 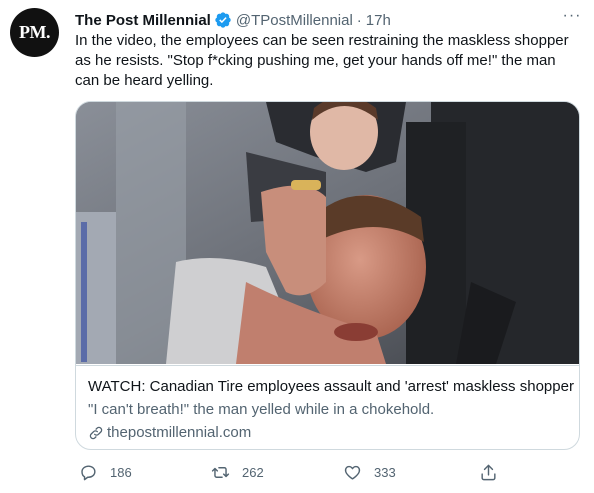 I want to click on link-icon, so click(x=96, y=432).